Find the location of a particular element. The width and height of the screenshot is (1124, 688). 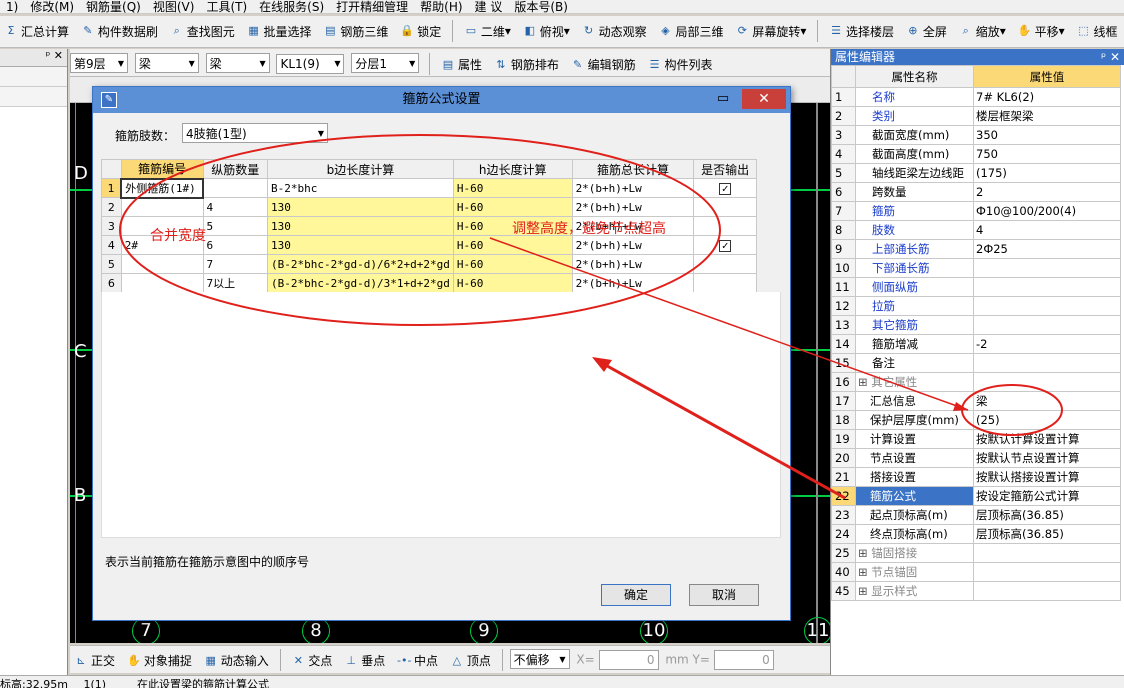

summary-calc-button: Σ 汇总计算 is located at coordinates (36, 31).